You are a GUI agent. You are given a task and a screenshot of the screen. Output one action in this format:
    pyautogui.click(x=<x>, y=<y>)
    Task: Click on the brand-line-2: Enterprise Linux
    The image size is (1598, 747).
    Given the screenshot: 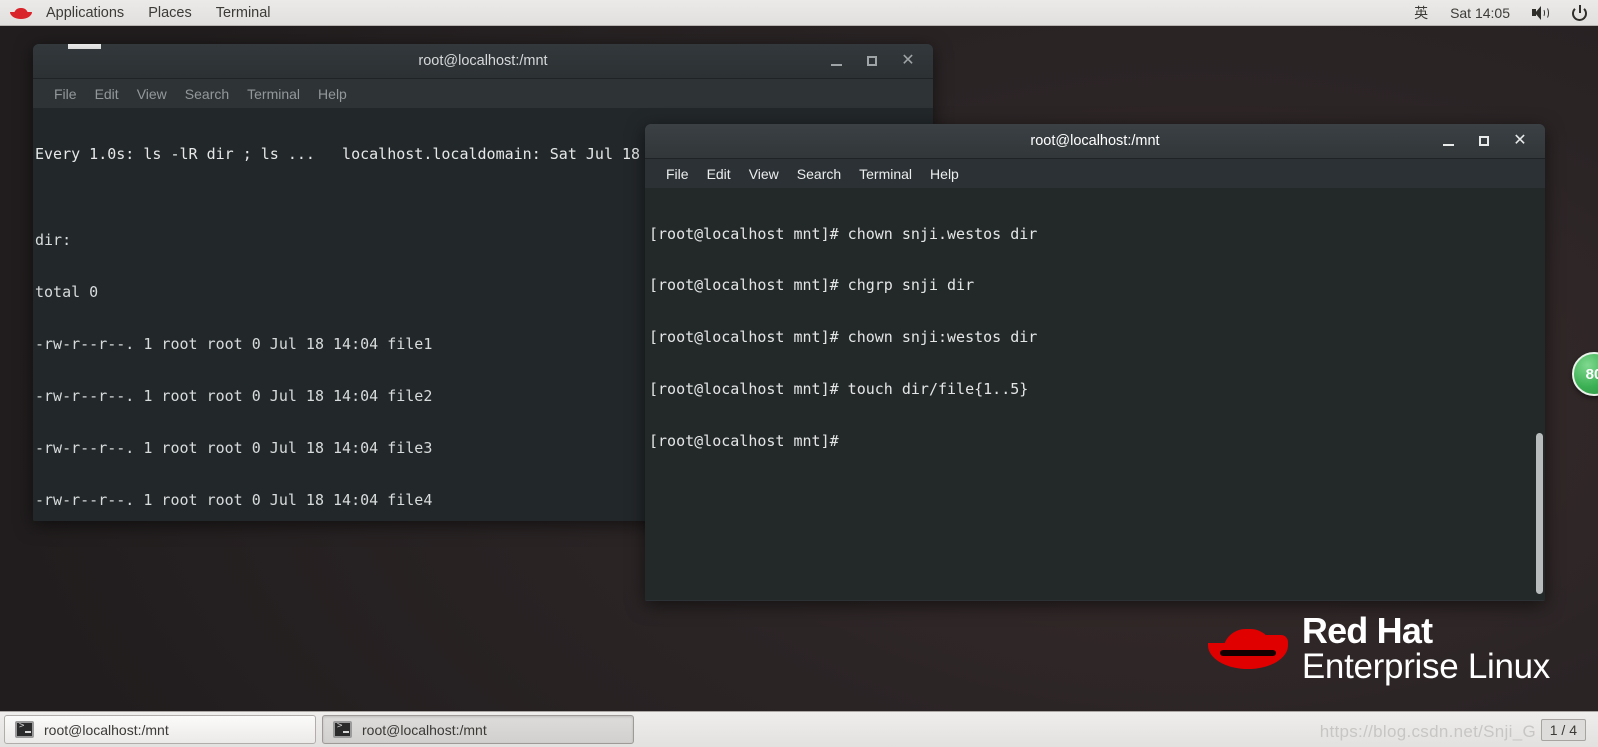 What is the action you would take?
    pyautogui.click(x=1425, y=666)
    